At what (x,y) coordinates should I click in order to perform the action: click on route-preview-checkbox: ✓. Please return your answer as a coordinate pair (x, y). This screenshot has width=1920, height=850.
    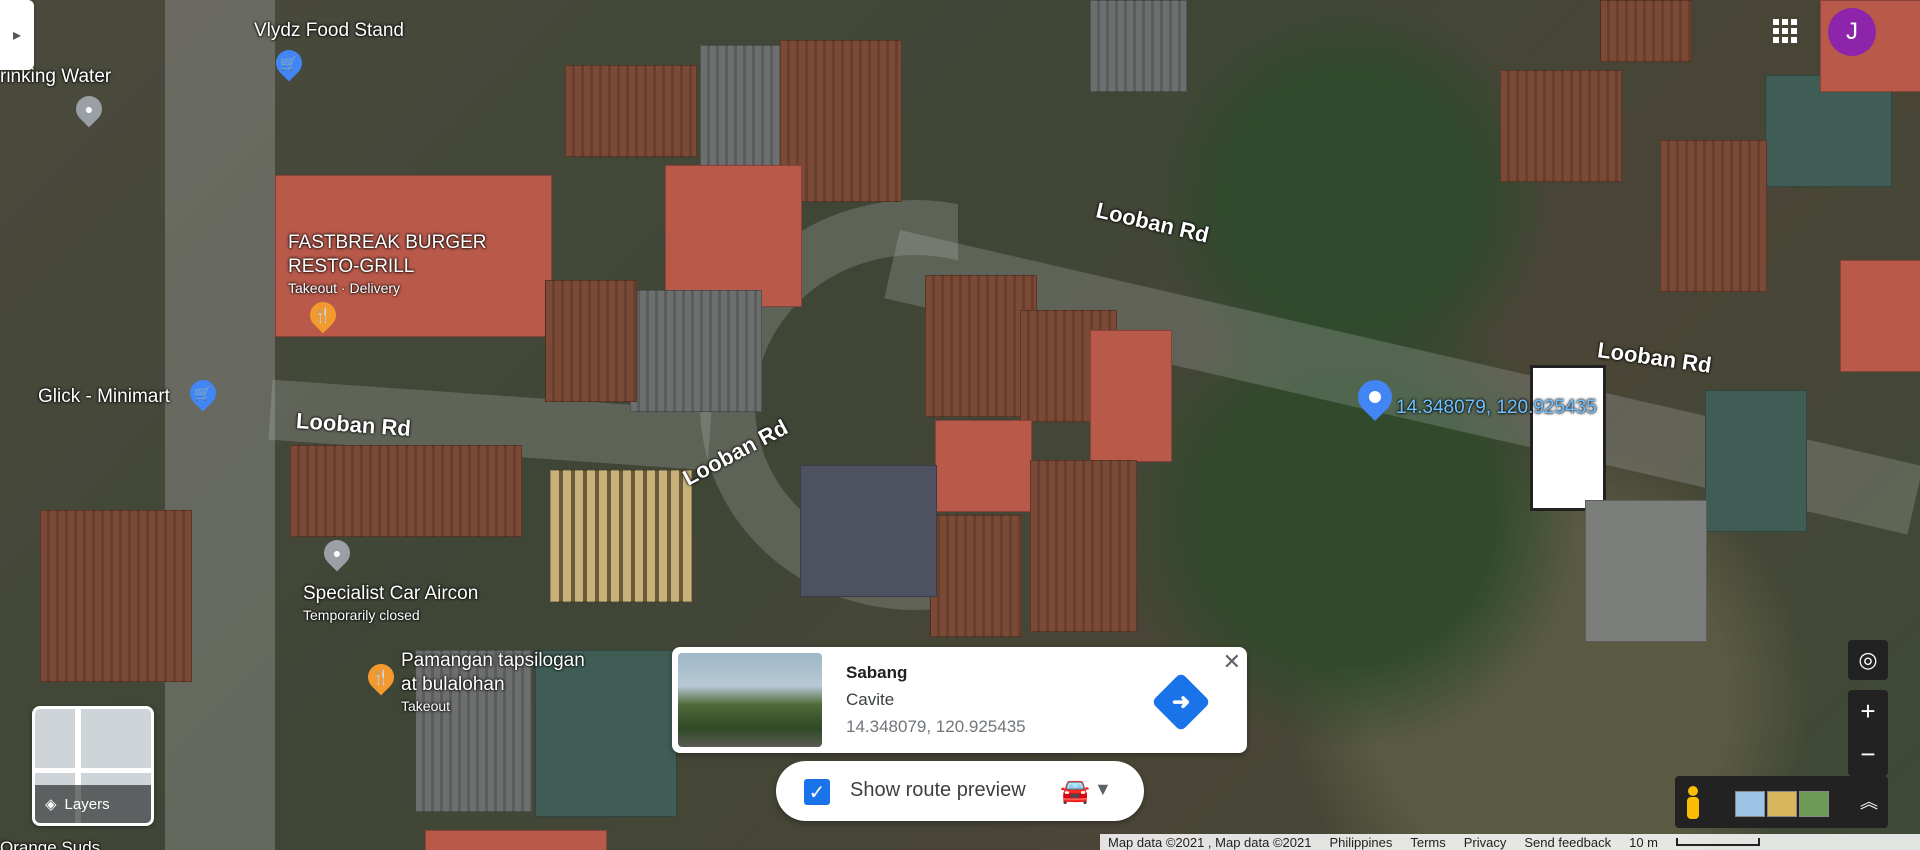
    Looking at the image, I should click on (817, 792).